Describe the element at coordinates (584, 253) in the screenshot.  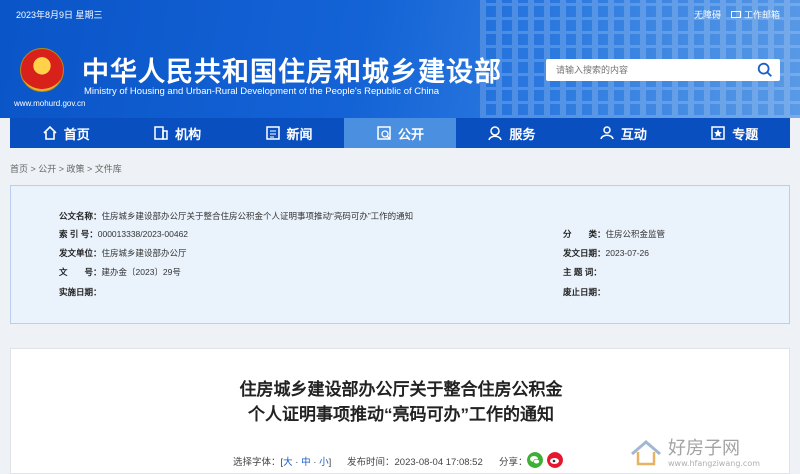
I see `doc-date-label: 发文日期：` at that location.